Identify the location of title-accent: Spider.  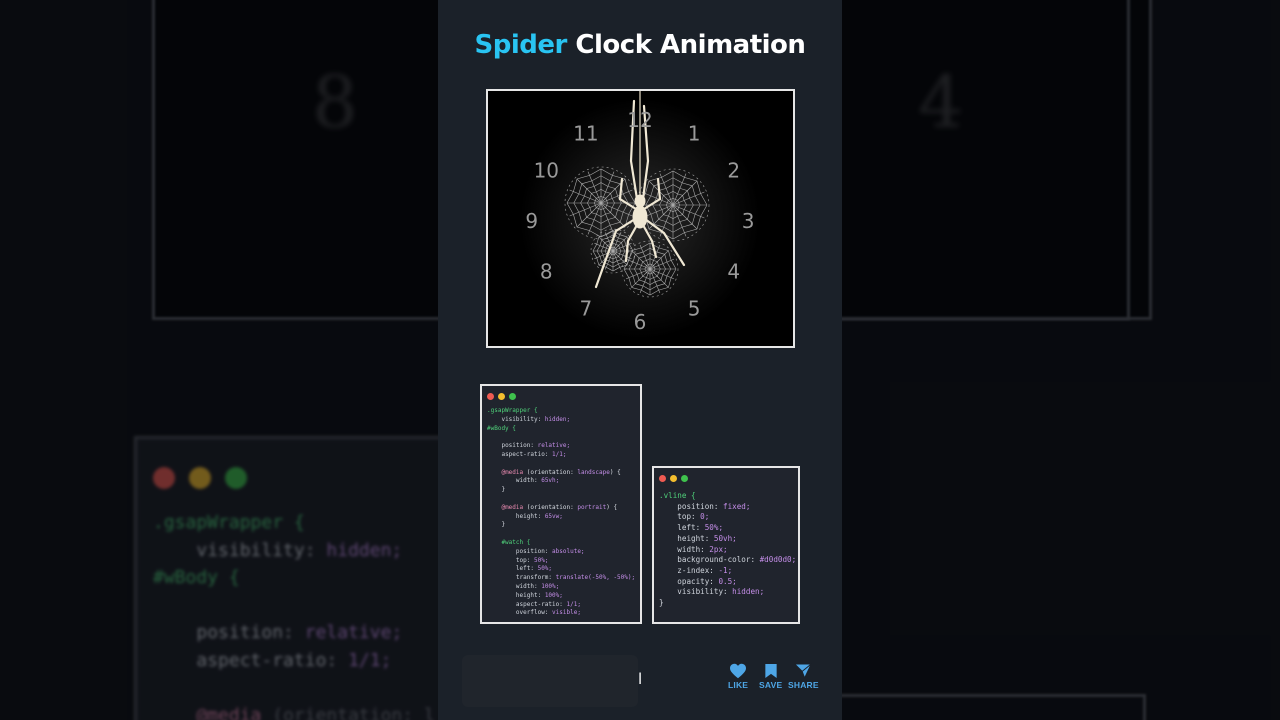
(521, 45).